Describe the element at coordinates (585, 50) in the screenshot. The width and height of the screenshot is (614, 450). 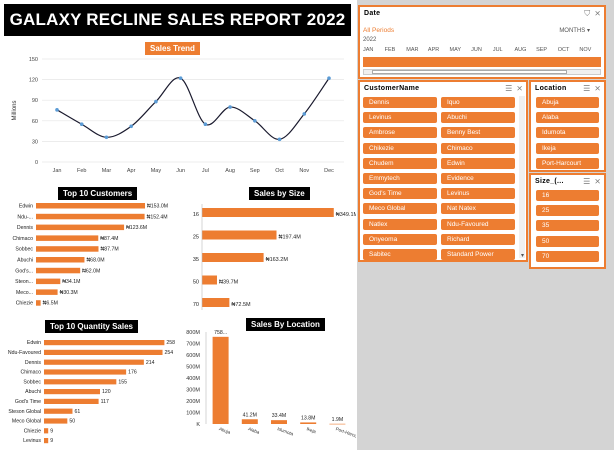
I see `timeline-month-label: NOV` at that location.